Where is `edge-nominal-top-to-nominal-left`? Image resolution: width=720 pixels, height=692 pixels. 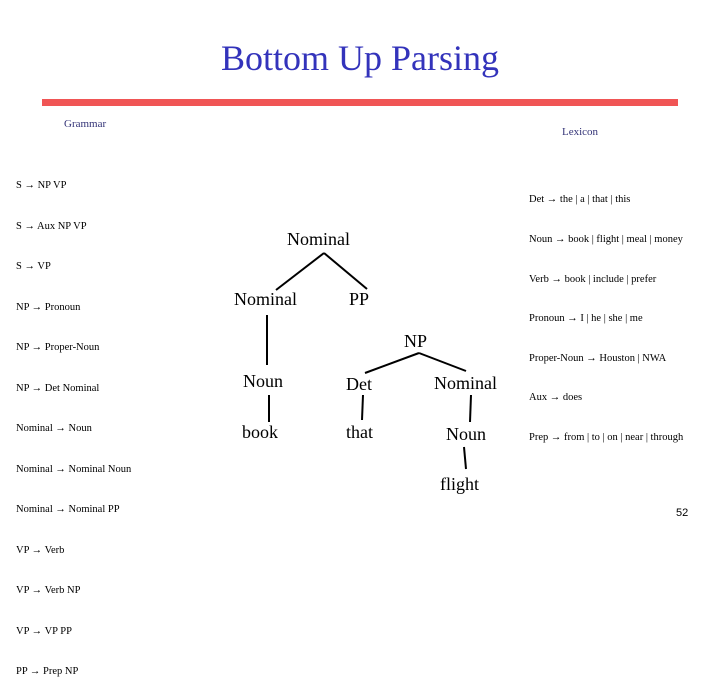
edge-nominal-top-to-nominal-left is located at coordinates (300, 271).